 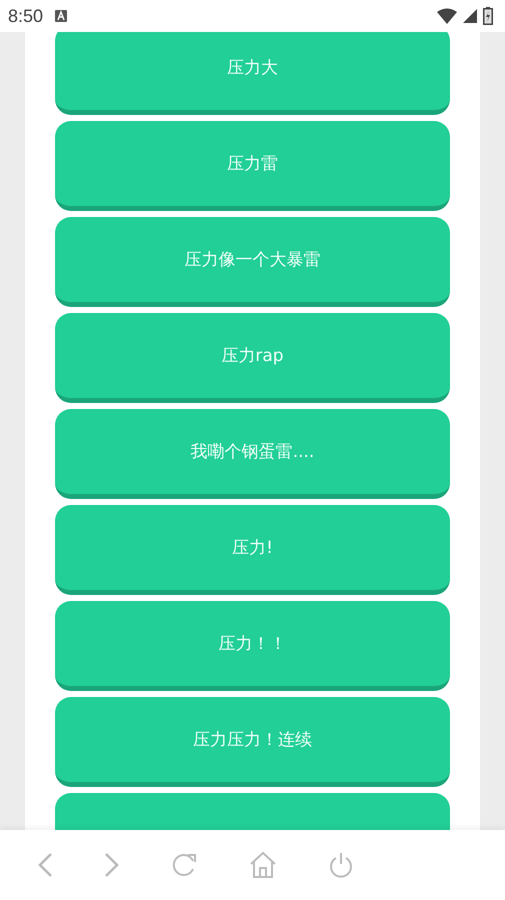 What do you see at coordinates (252, 646) in the screenshot?
I see `sound-button: 压力！！` at bounding box center [252, 646].